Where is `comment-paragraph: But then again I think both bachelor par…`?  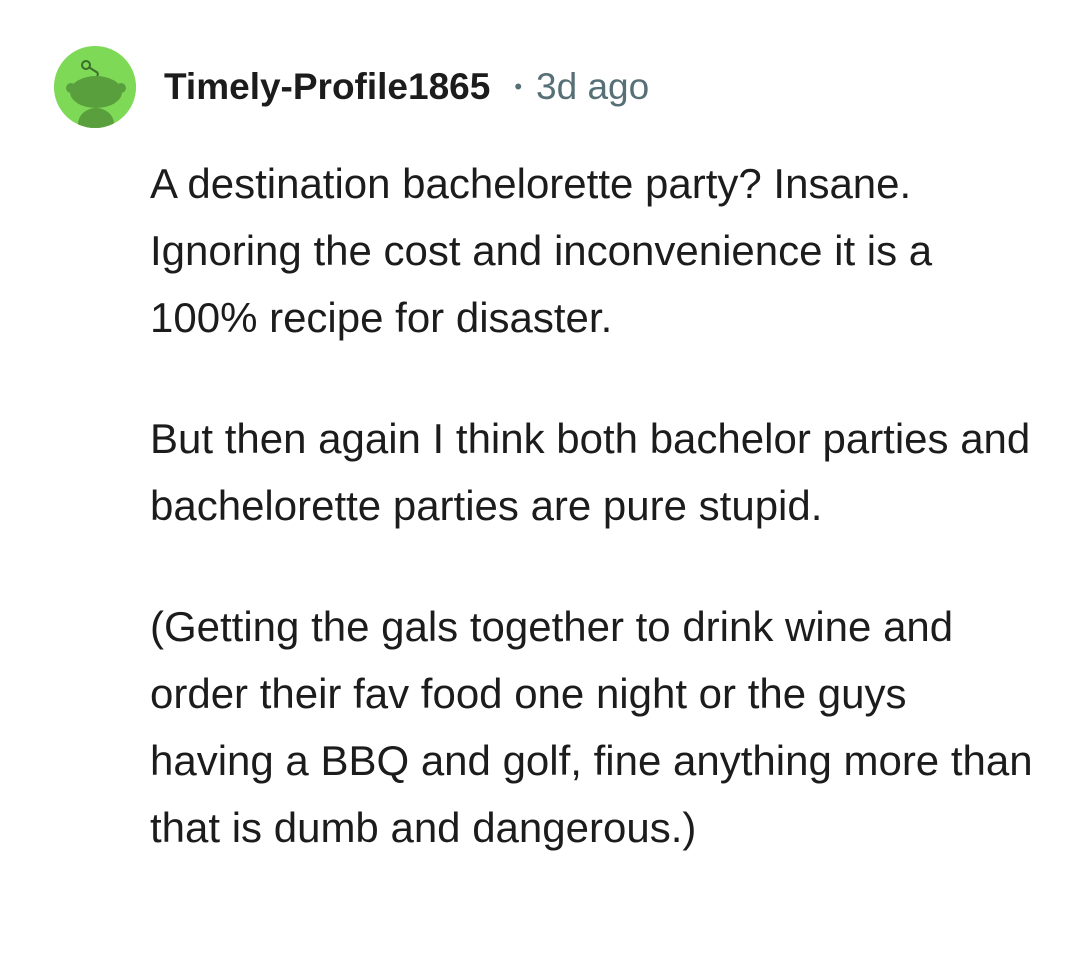
comment-paragraph: But then again I think both bachelor par… is located at coordinates (590, 472).